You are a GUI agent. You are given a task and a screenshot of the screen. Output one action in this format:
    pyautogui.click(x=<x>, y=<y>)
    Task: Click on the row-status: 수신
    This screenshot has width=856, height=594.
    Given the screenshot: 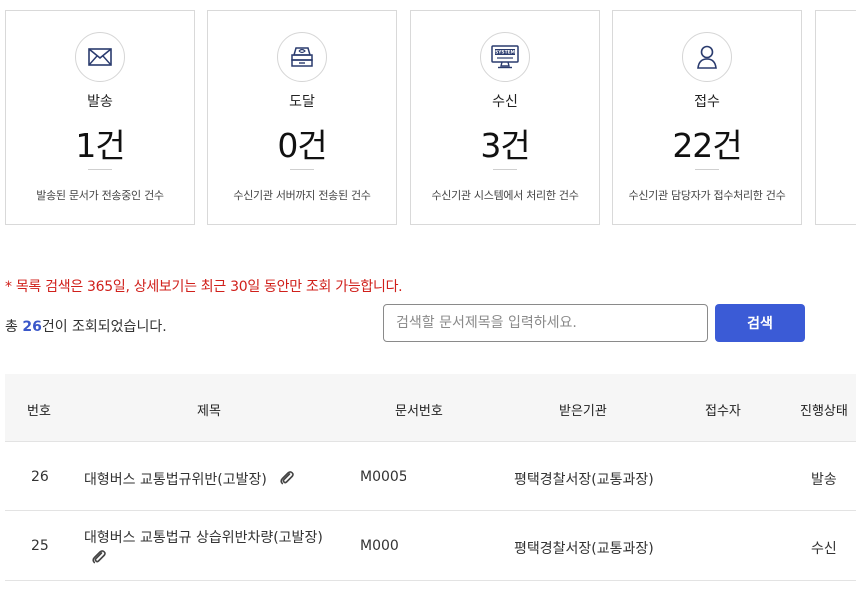 What is the action you would take?
    pyautogui.click(x=824, y=549)
    